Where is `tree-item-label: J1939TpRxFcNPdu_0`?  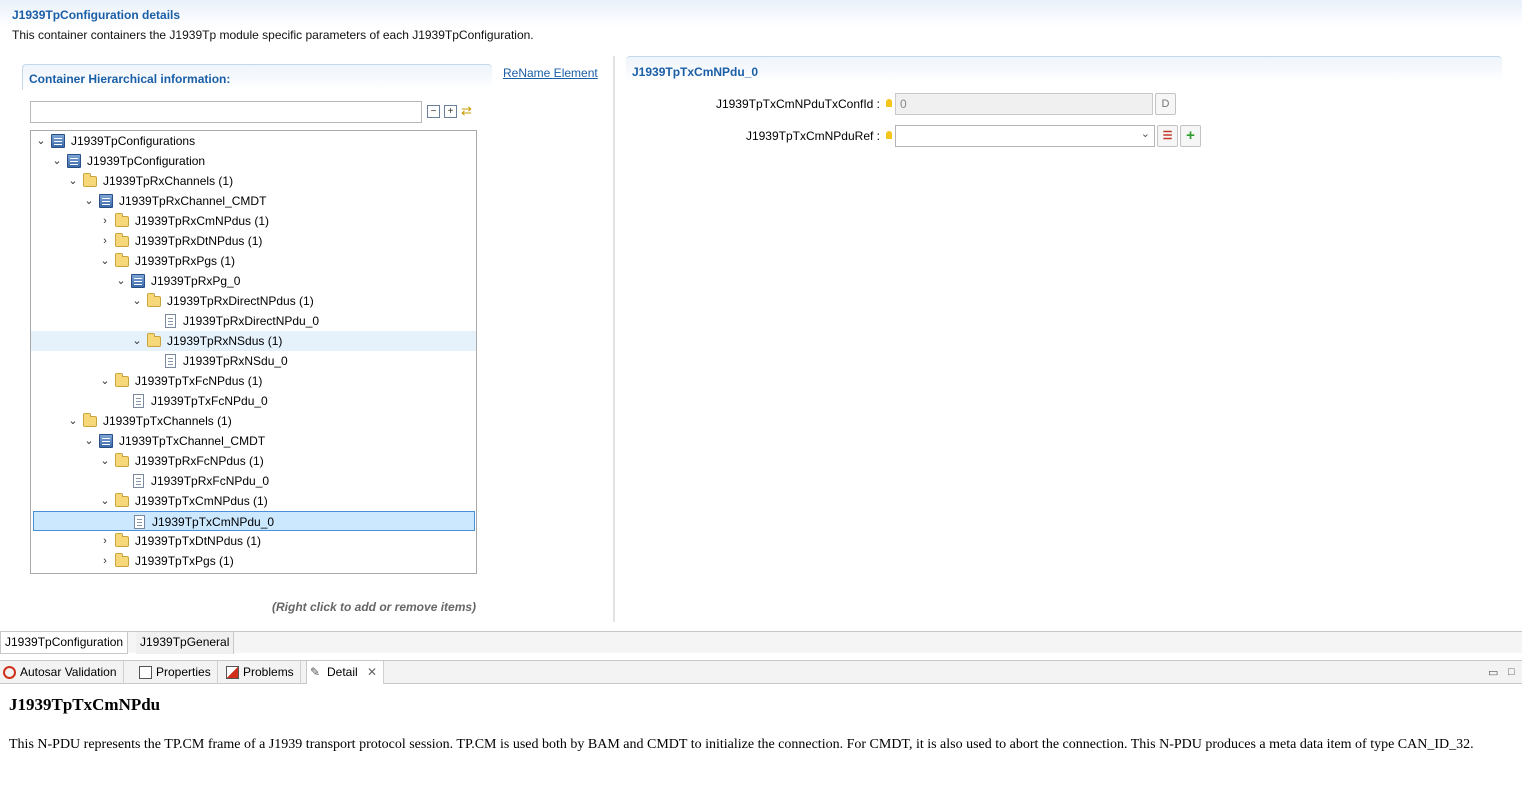 tree-item-label: J1939TpRxFcNPdu_0 is located at coordinates (210, 481).